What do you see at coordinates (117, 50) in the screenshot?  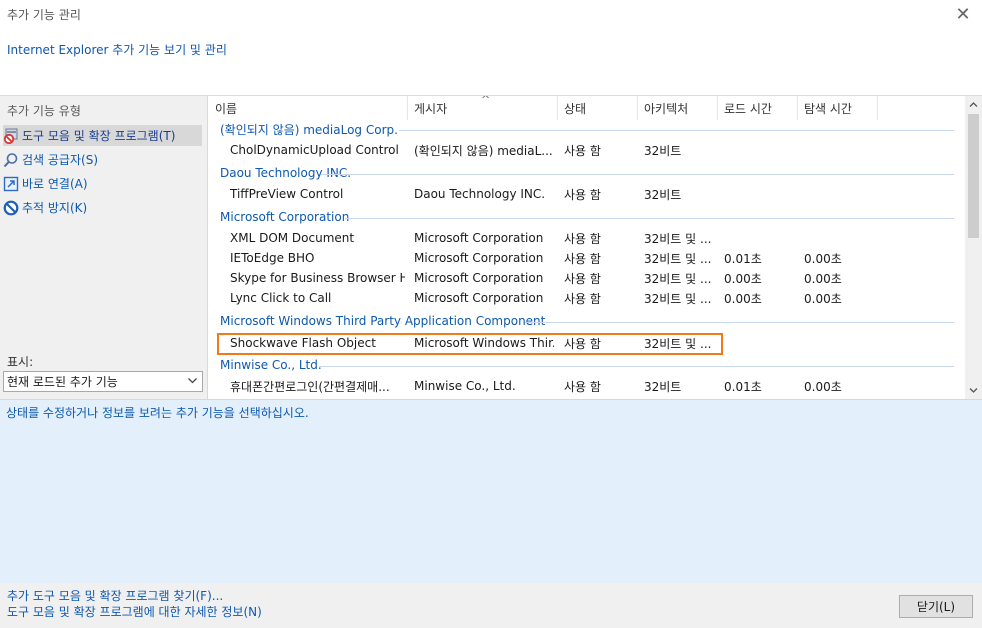 I see `header-link: Internet Explorer 추가 기능 보기 및 관리` at bounding box center [117, 50].